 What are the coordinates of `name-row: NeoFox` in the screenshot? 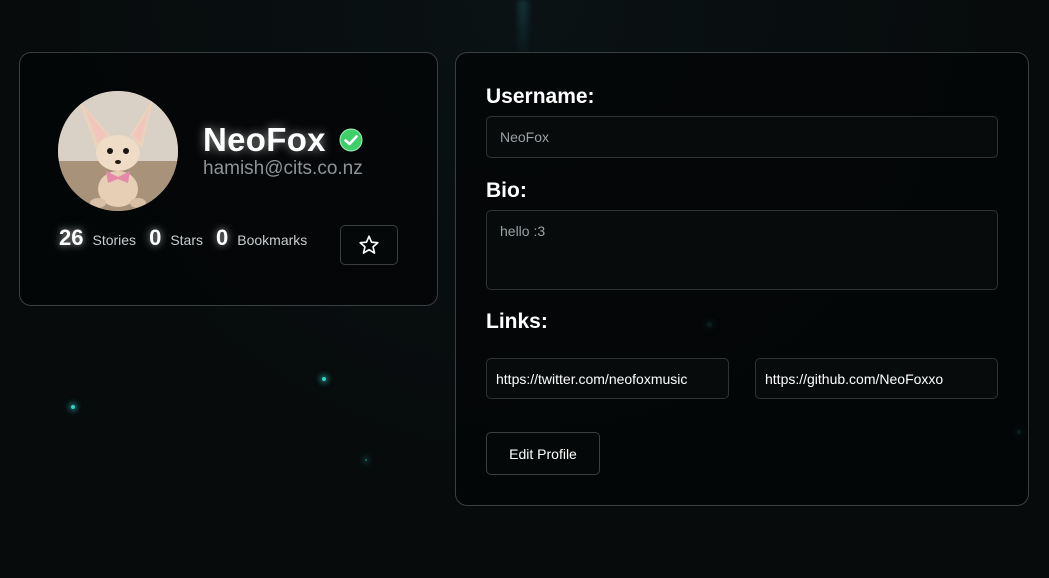 It's located at (283, 140).